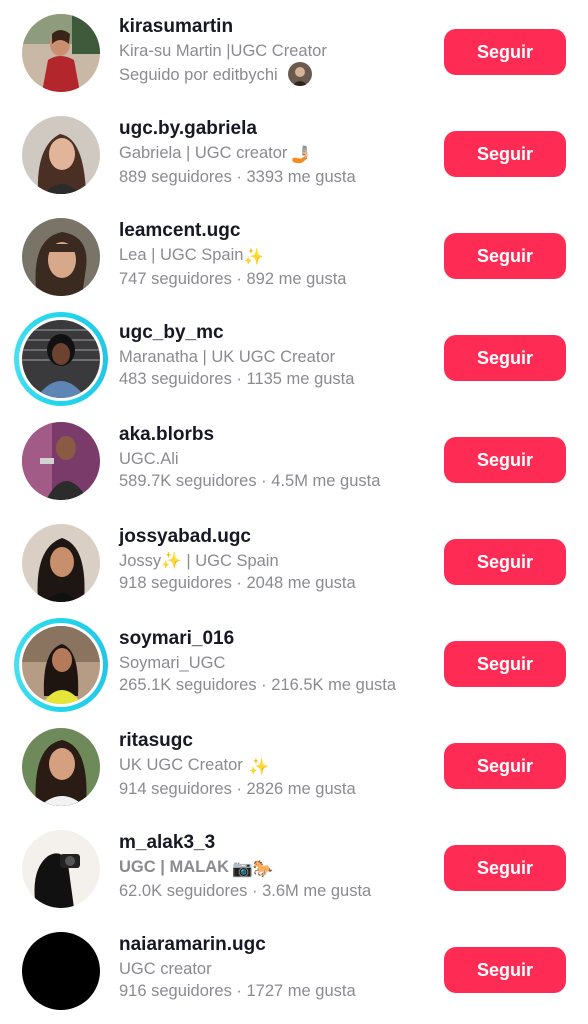 Image resolution: width=588 pixels, height=1024 pixels. I want to click on stats: 589.7K seguidores · 4.5M me gusta, so click(250, 481).